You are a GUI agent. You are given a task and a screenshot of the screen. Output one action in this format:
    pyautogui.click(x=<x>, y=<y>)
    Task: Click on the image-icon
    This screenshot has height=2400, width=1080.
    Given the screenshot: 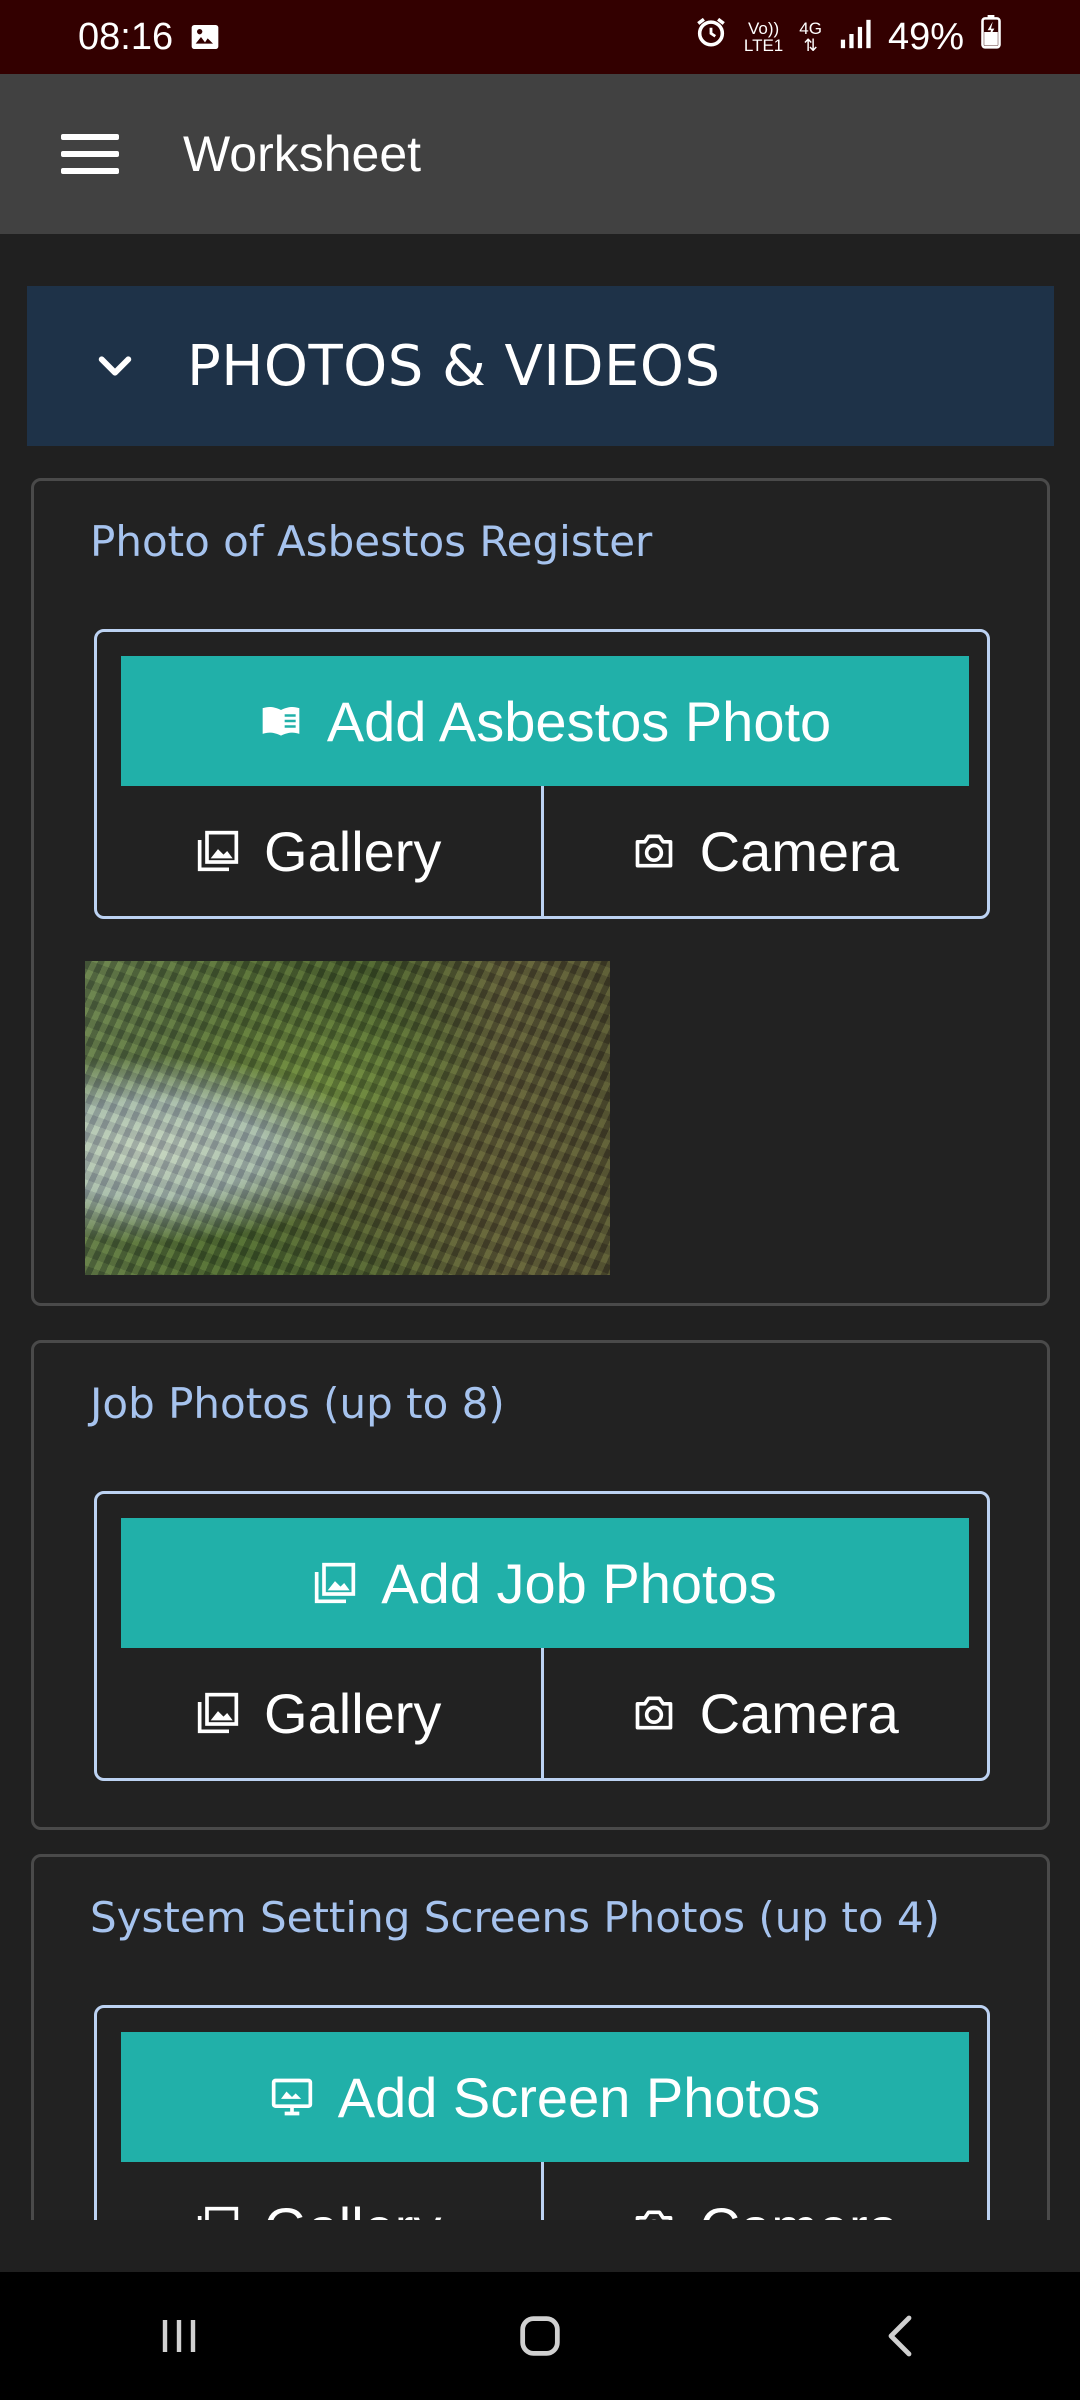 What is the action you would take?
    pyautogui.click(x=205, y=37)
    